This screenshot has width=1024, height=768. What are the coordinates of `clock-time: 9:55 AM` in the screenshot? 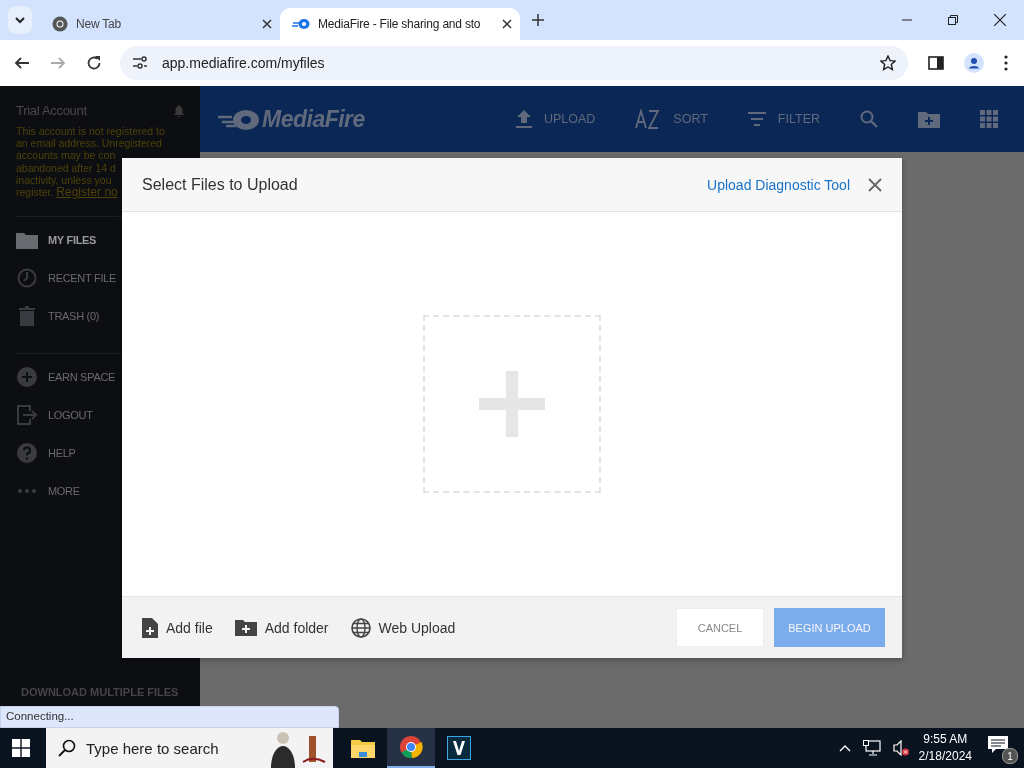 It's located at (945, 739).